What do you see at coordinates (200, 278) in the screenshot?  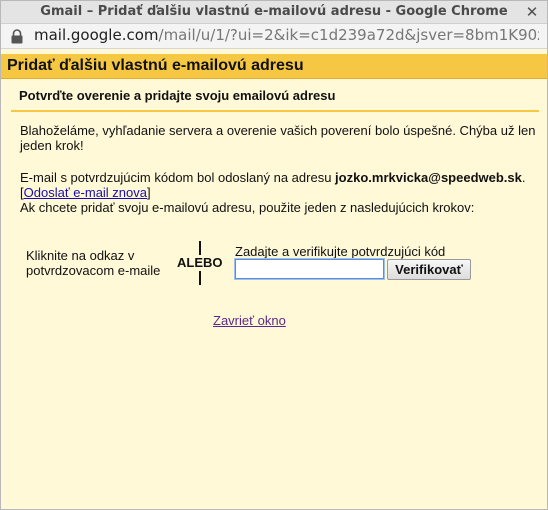 I see `or-divider-bottom` at bounding box center [200, 278].